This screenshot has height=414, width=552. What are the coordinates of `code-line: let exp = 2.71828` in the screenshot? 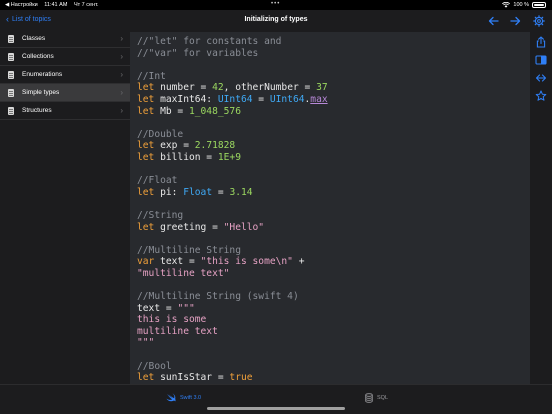 It's located at (232, 146).